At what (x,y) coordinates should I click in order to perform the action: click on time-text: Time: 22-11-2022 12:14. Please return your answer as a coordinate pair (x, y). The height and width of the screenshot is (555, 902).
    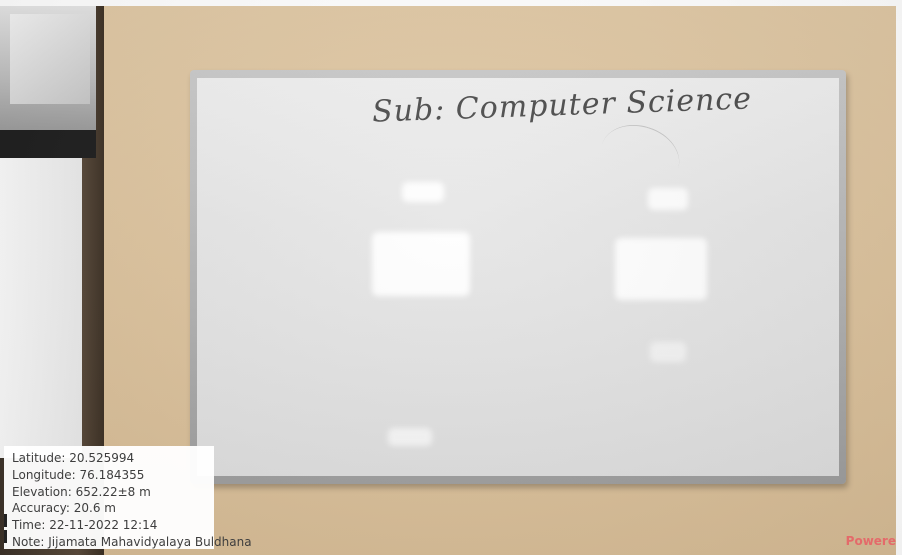
    Looking at the image, I should click on (85, 525).